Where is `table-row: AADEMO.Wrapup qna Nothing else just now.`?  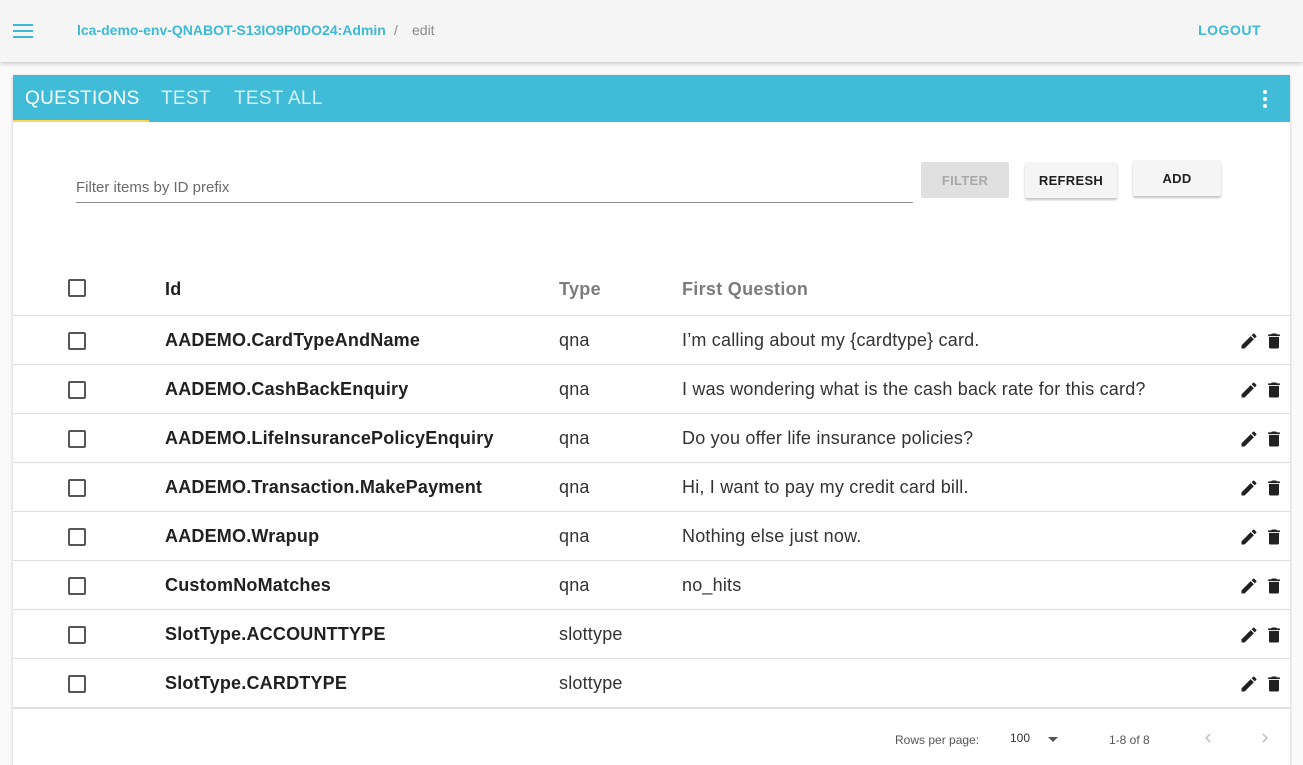
table-row: AADEMO.Wrapup qna Nothing else just now. is located at coordinates (651, 536).